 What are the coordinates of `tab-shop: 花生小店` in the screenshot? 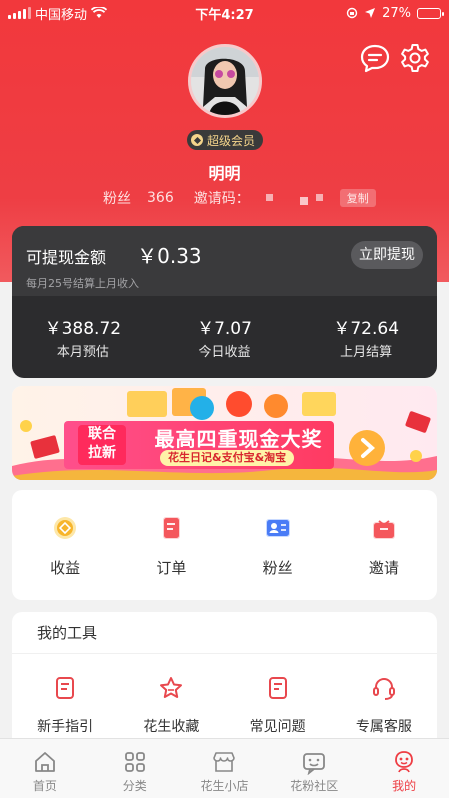 It's located at (225, 768).